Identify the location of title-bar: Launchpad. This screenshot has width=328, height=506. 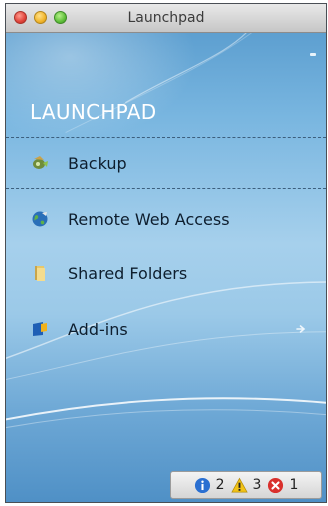
(166, 18).